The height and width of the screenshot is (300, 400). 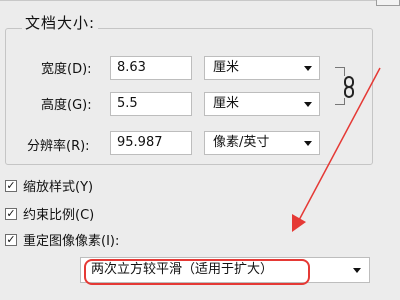 What do you see at coordinates (226, 67) in the screenshot?
I see `width-unit-value: 厘米` at bounding box center [226, 67].